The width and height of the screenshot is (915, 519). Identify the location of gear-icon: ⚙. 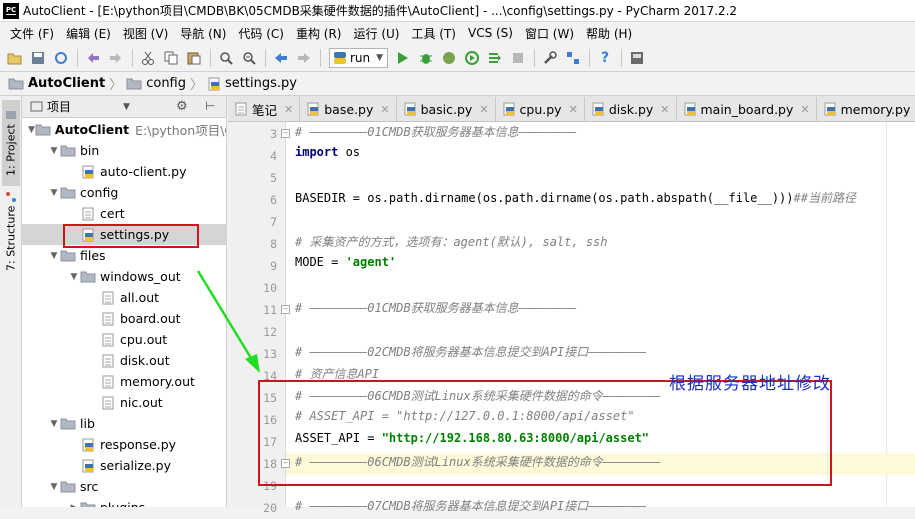
(182, 106).